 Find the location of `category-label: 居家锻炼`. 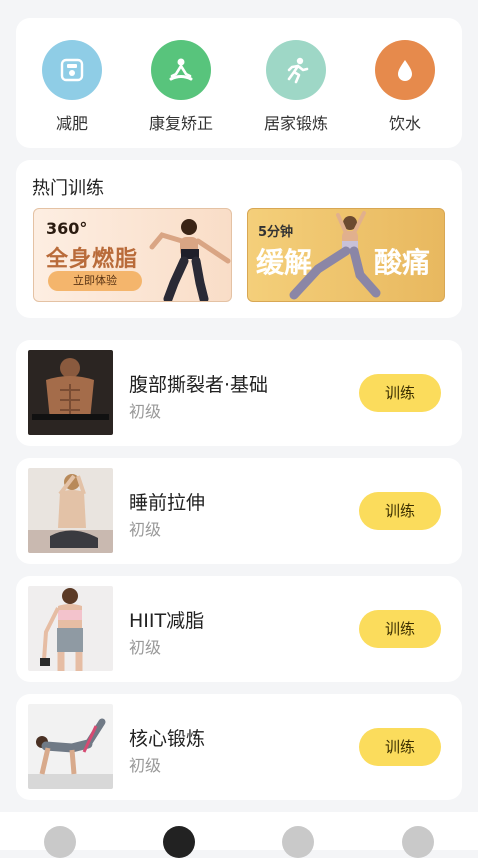

category-label: 居家锻炼 is located at coordinates (295, 123).